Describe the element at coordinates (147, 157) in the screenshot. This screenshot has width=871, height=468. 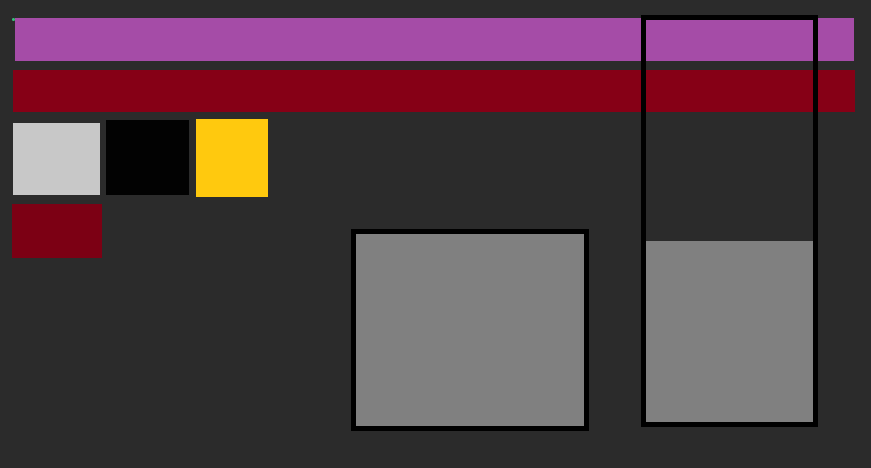
I see `black-swatch` at that location.